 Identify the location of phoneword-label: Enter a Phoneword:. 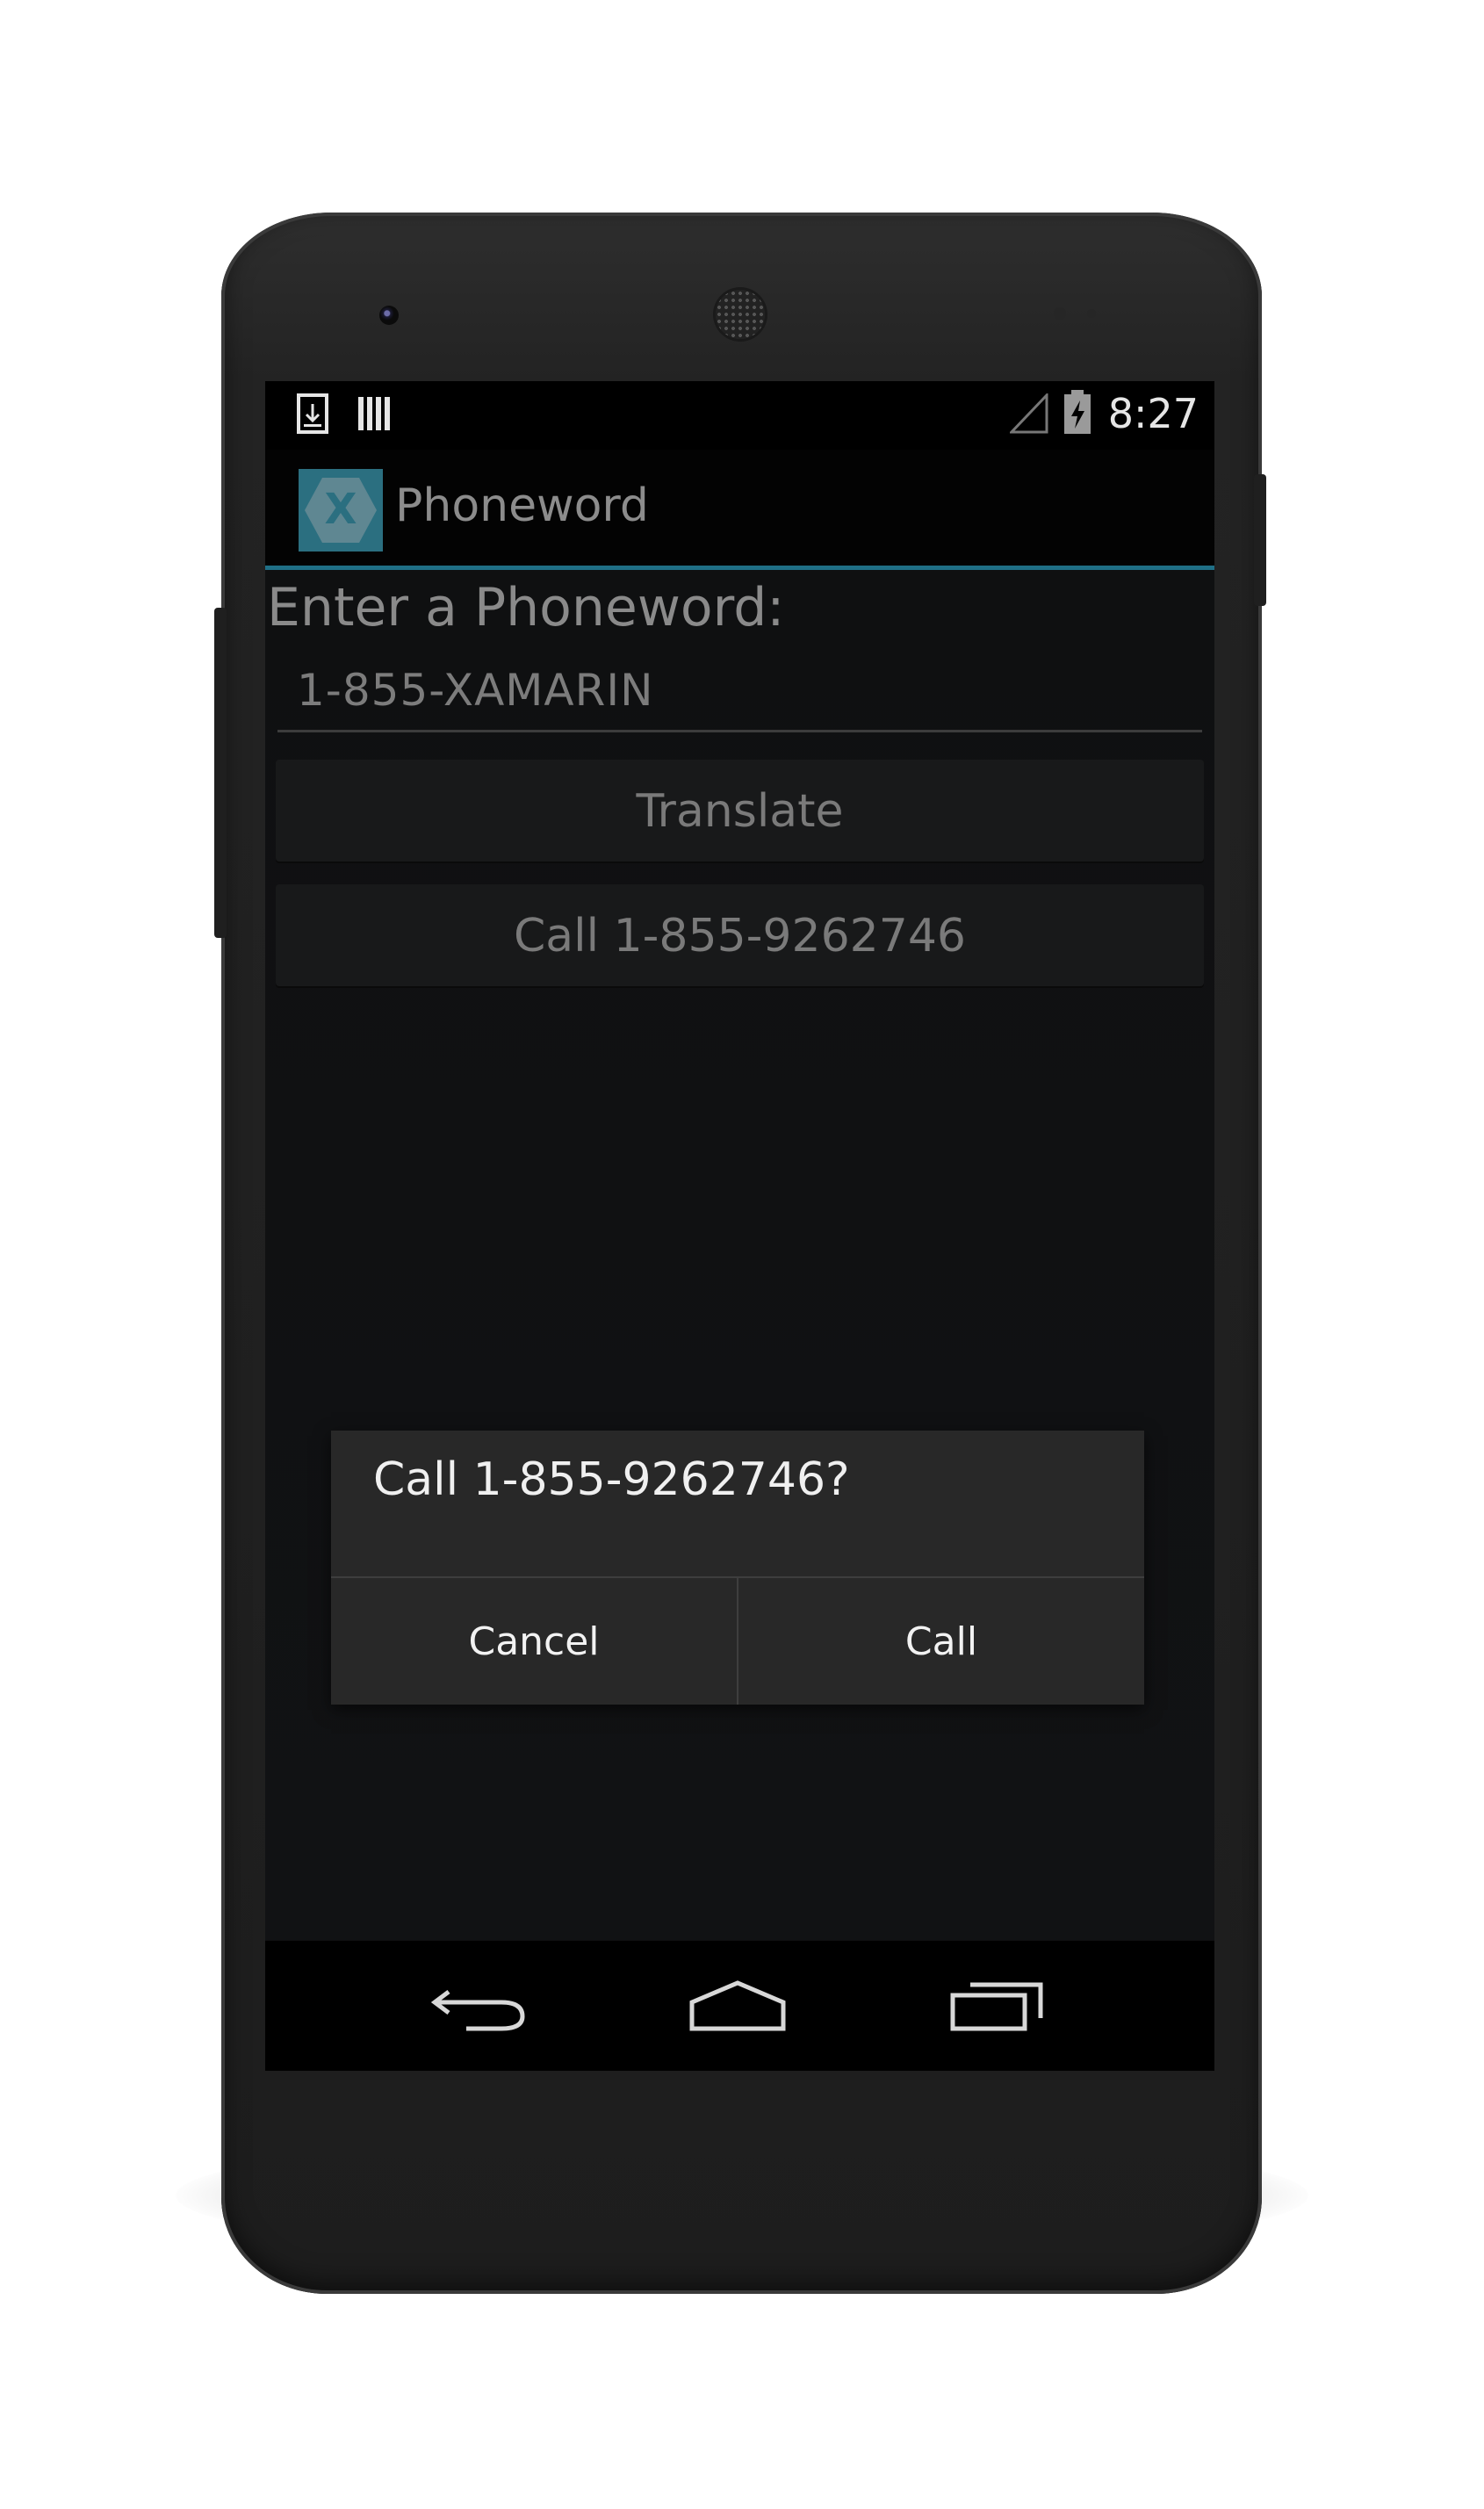
(526, 607).